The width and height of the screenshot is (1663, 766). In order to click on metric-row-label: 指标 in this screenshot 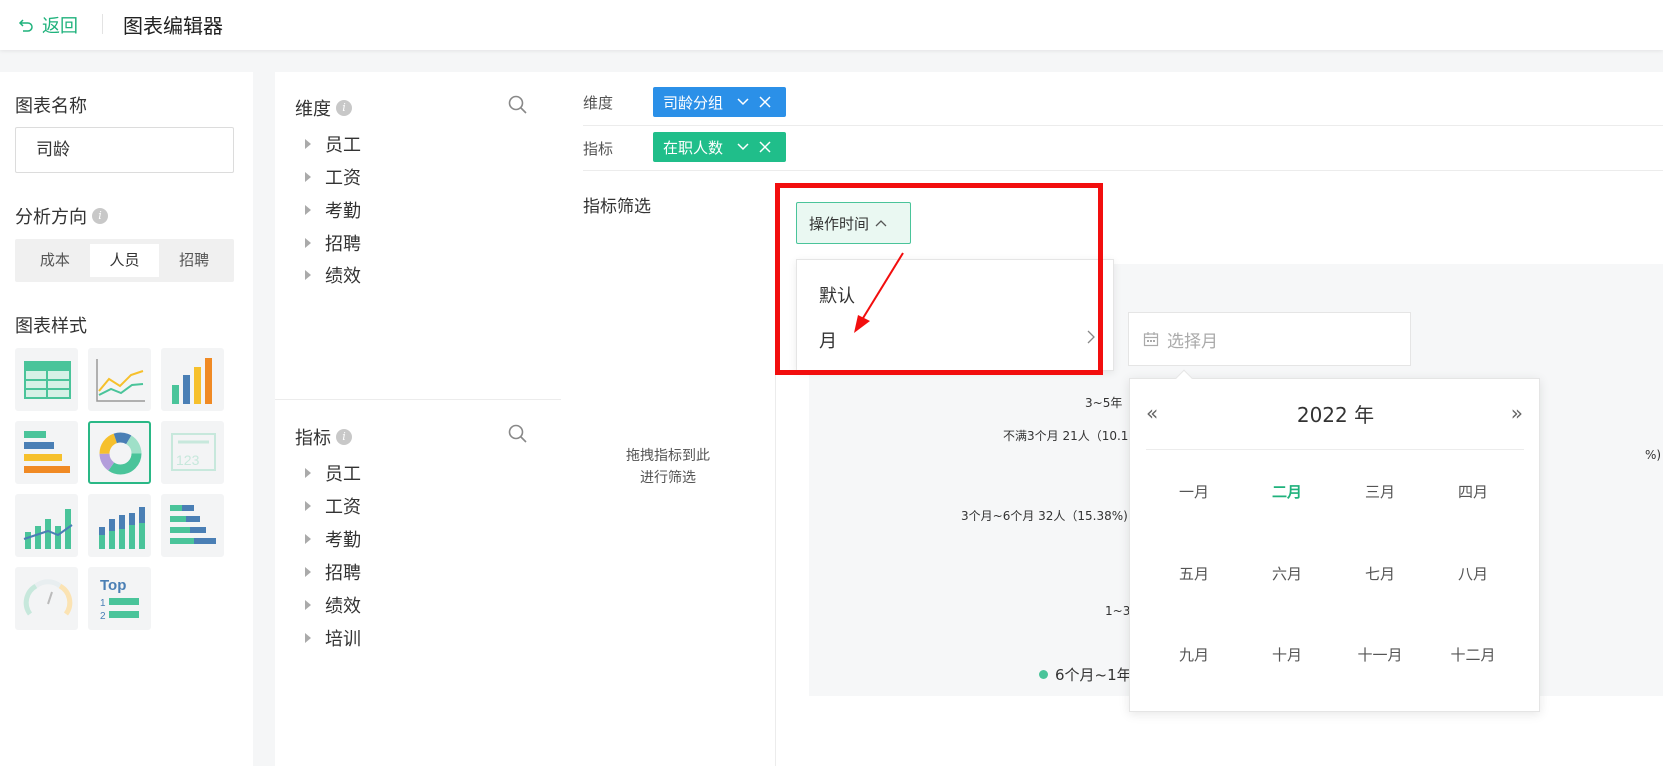, I will do `click(598, 149)`.